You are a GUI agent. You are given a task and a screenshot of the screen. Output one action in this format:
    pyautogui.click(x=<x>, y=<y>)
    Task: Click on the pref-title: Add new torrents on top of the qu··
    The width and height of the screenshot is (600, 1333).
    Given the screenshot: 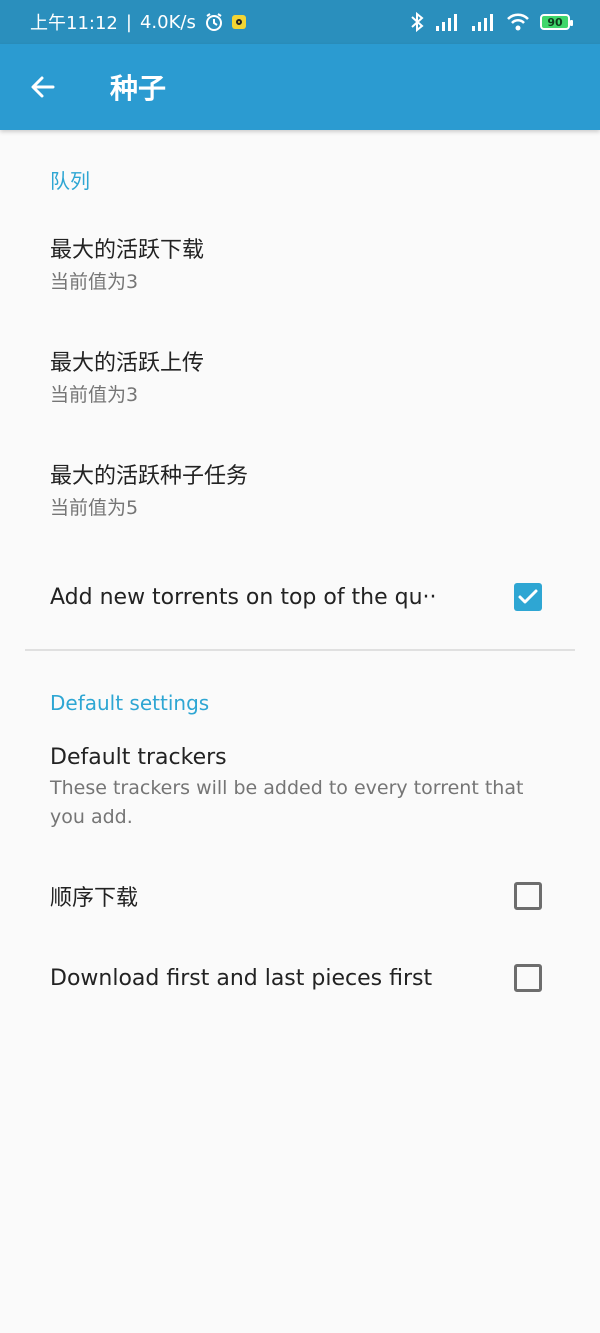 What is the action you would take?
    pyautogui.click(x=243, y=597)
    